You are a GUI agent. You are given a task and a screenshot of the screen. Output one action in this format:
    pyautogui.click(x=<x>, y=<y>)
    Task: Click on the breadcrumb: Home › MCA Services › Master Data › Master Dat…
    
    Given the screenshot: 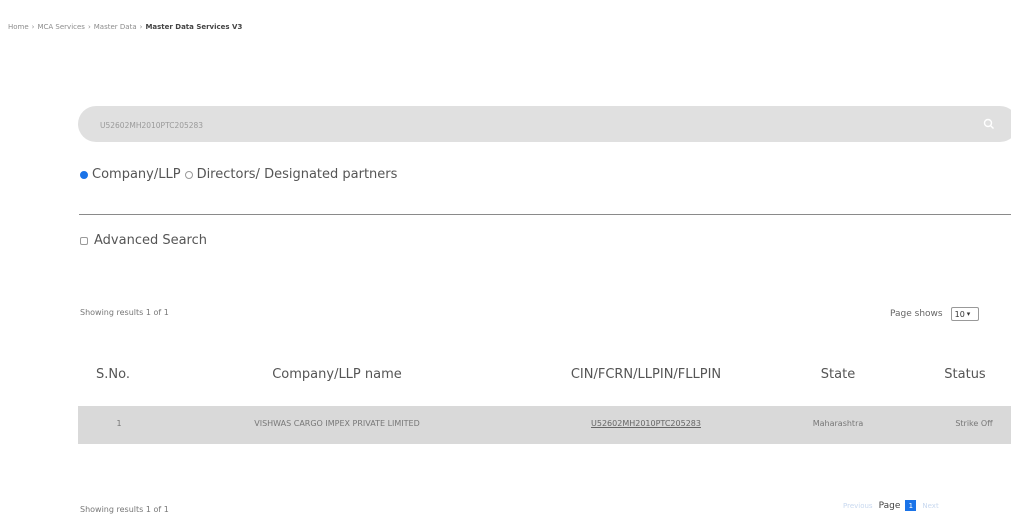 What is the action you would take?
    pyautogui.click(x=125, y=27)
    